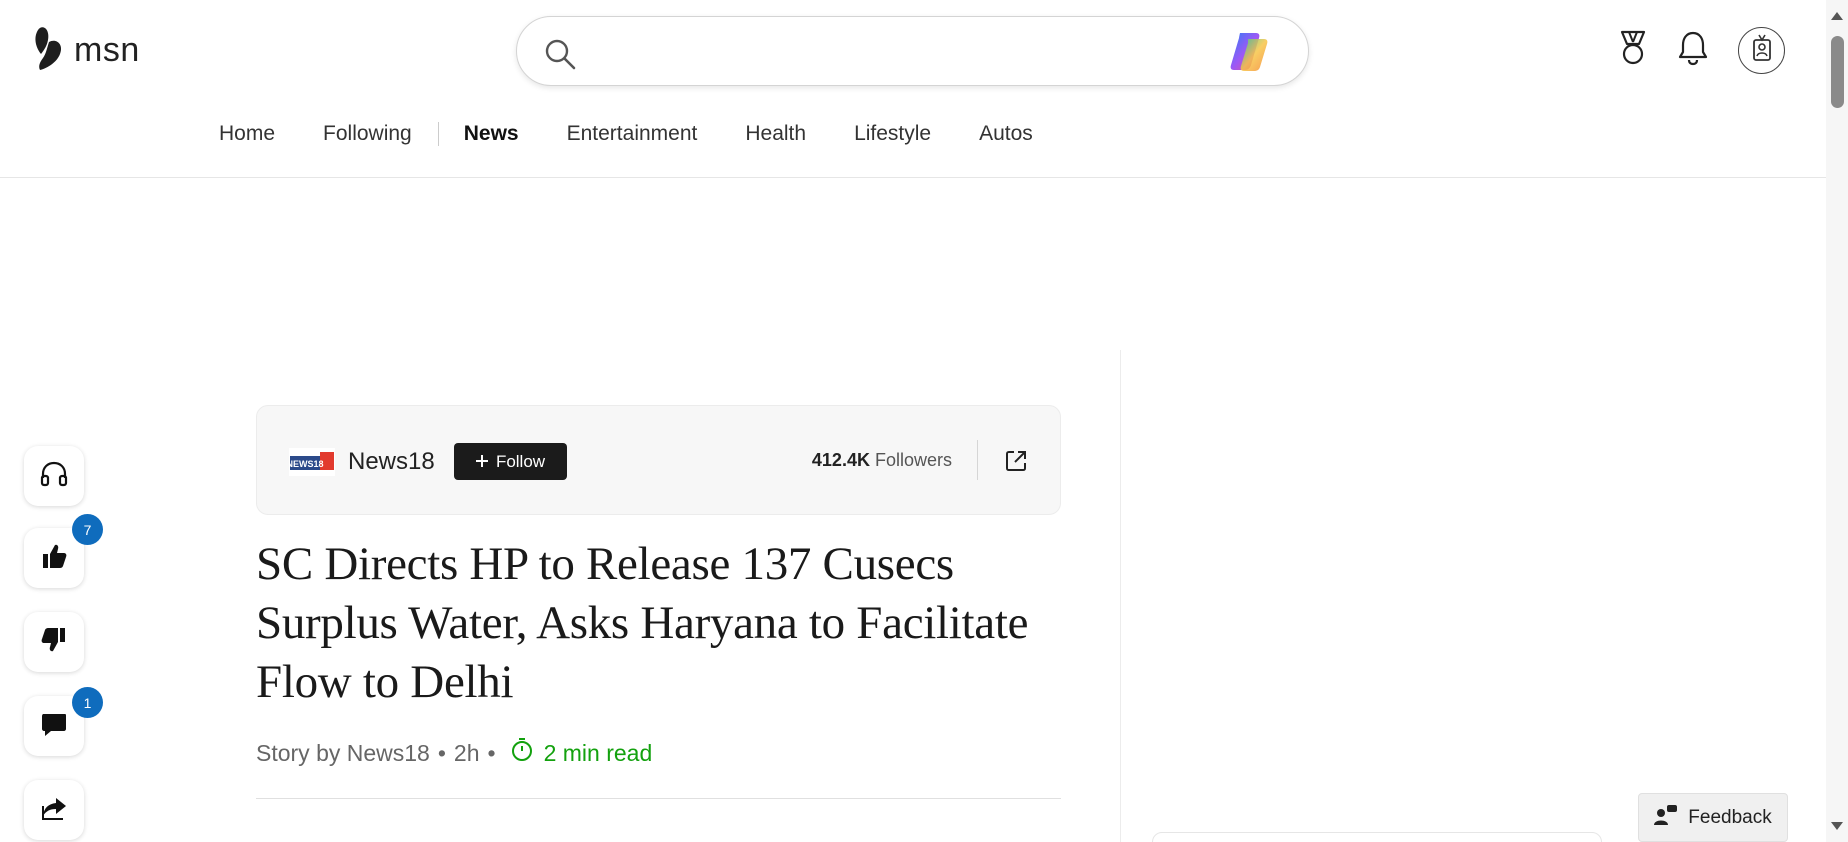  I want to click on feedback-label: Feedback, so click(1730, 817).